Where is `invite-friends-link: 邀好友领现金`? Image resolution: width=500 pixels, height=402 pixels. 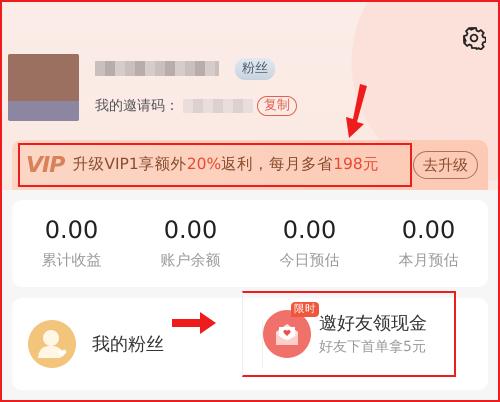
invite-friends-link: 邀好友领现金 is located at coordinates (373, 323).